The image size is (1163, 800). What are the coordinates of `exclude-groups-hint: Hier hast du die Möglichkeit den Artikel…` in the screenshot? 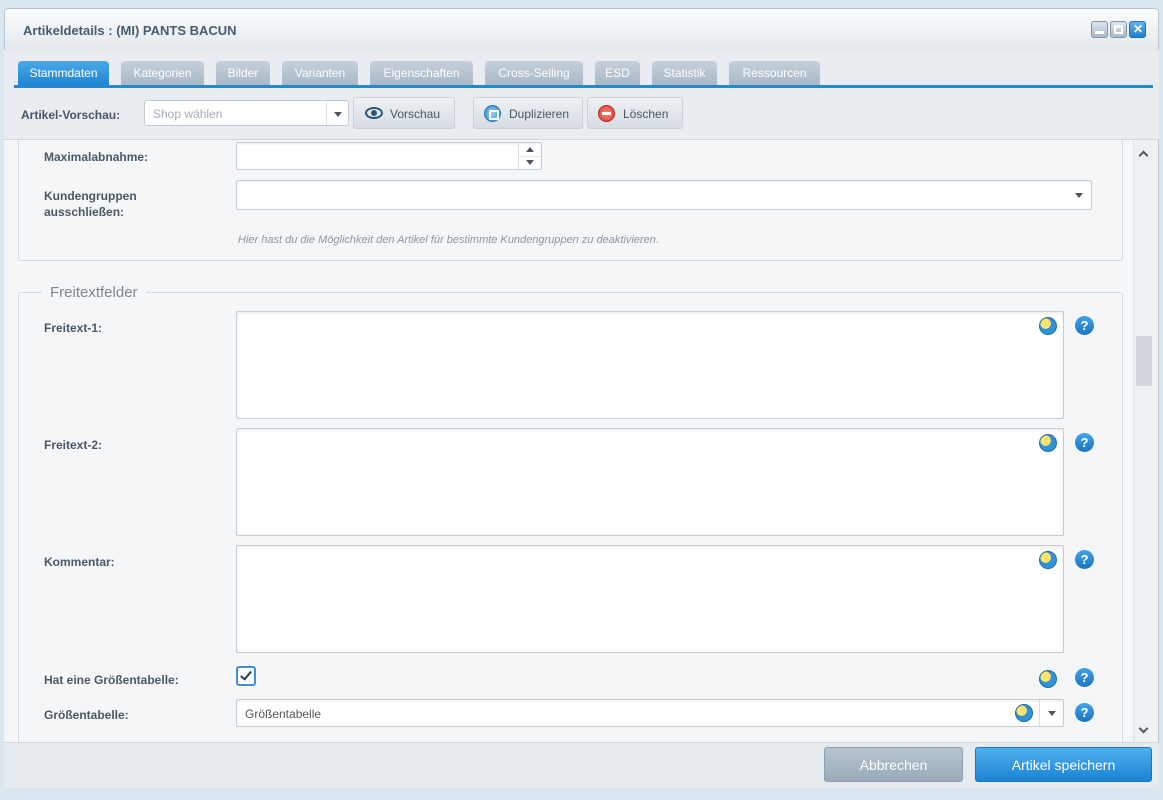 It's located at (448, 240).